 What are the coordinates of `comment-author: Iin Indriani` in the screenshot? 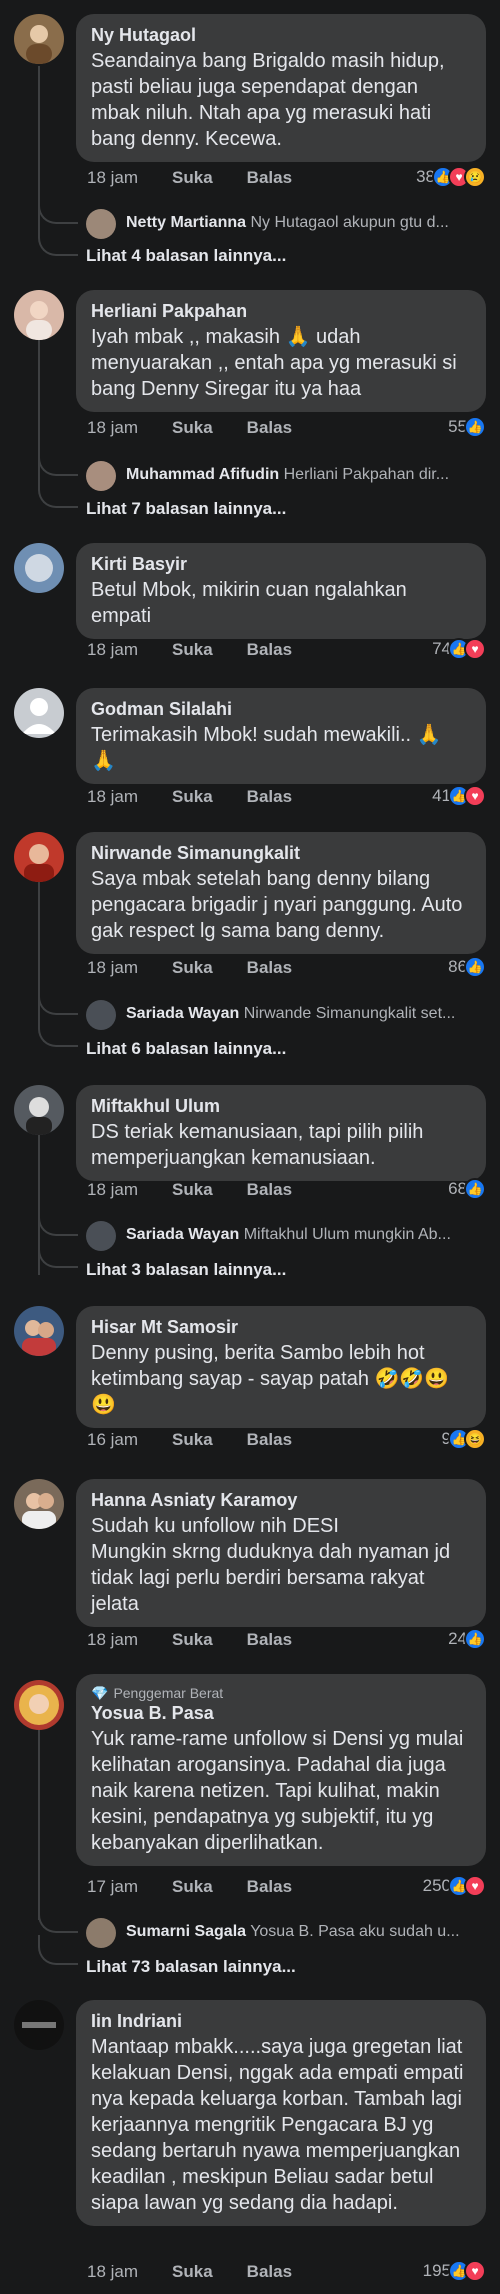 It's located at (281, 2021).